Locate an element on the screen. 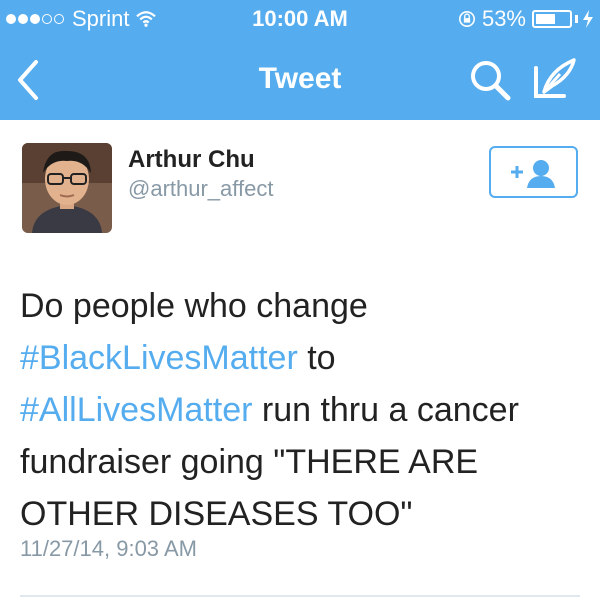 This screenshot has width=600, height=600. tweet-line: #AllLivesMatter run thru a cancer is located at coordinates (269, 410).